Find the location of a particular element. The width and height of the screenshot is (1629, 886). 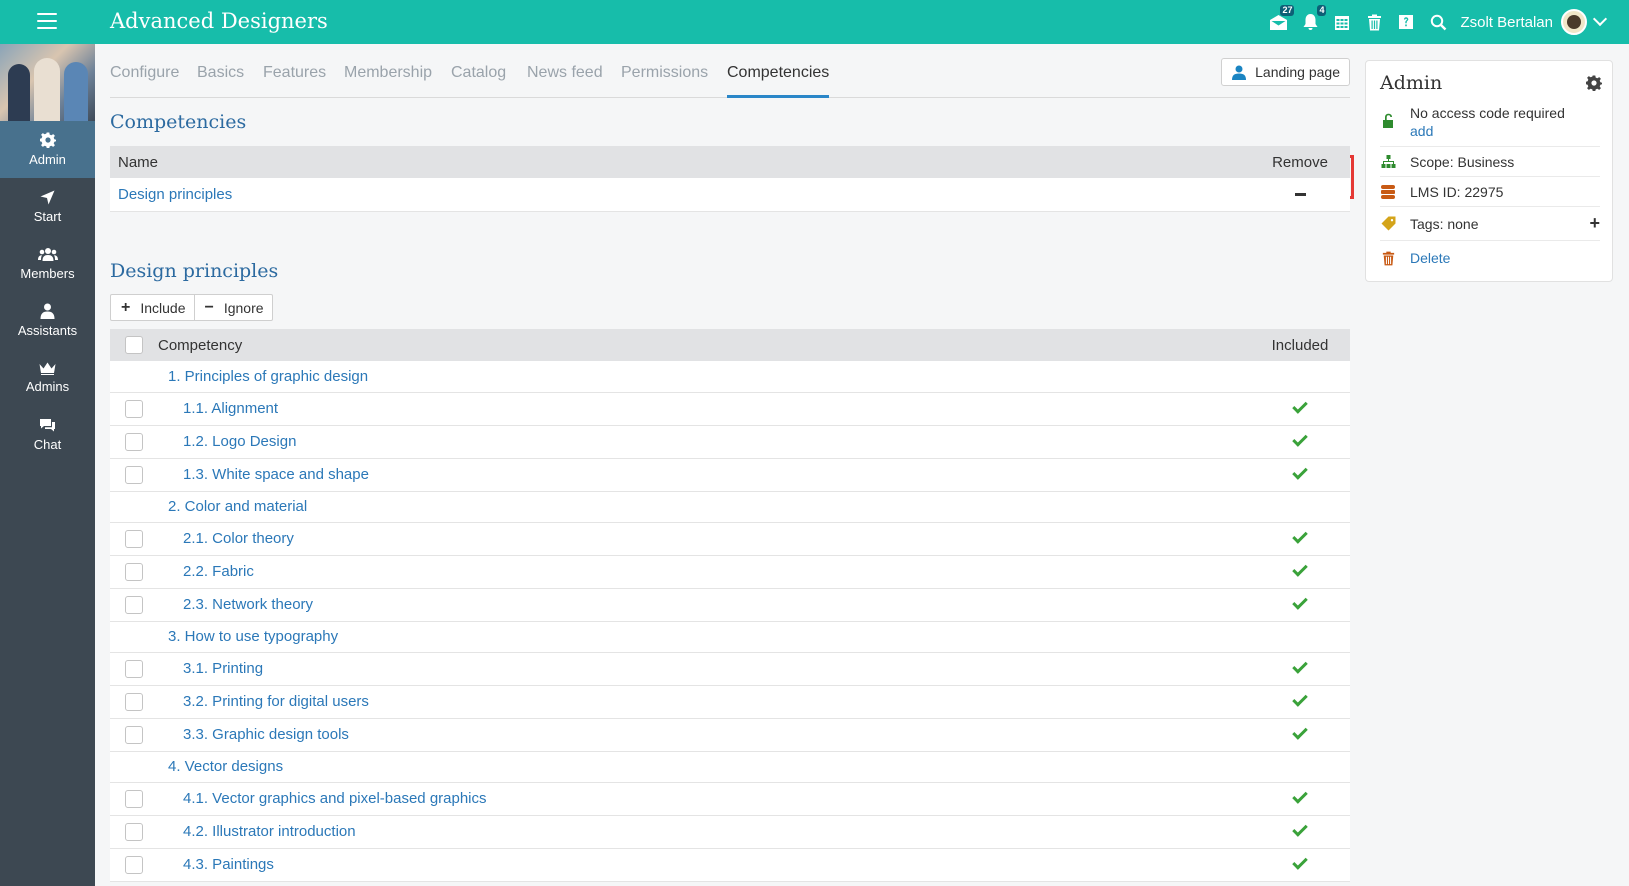

tab-catalog: Catalog is located at coordinates (478, 73).